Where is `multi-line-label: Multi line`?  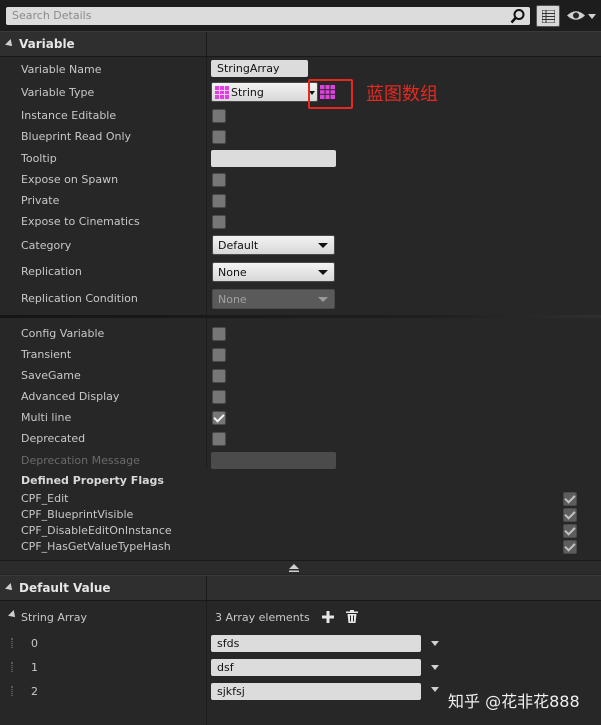
multi-line-label: Multi line is located at coordinates (46, 417).